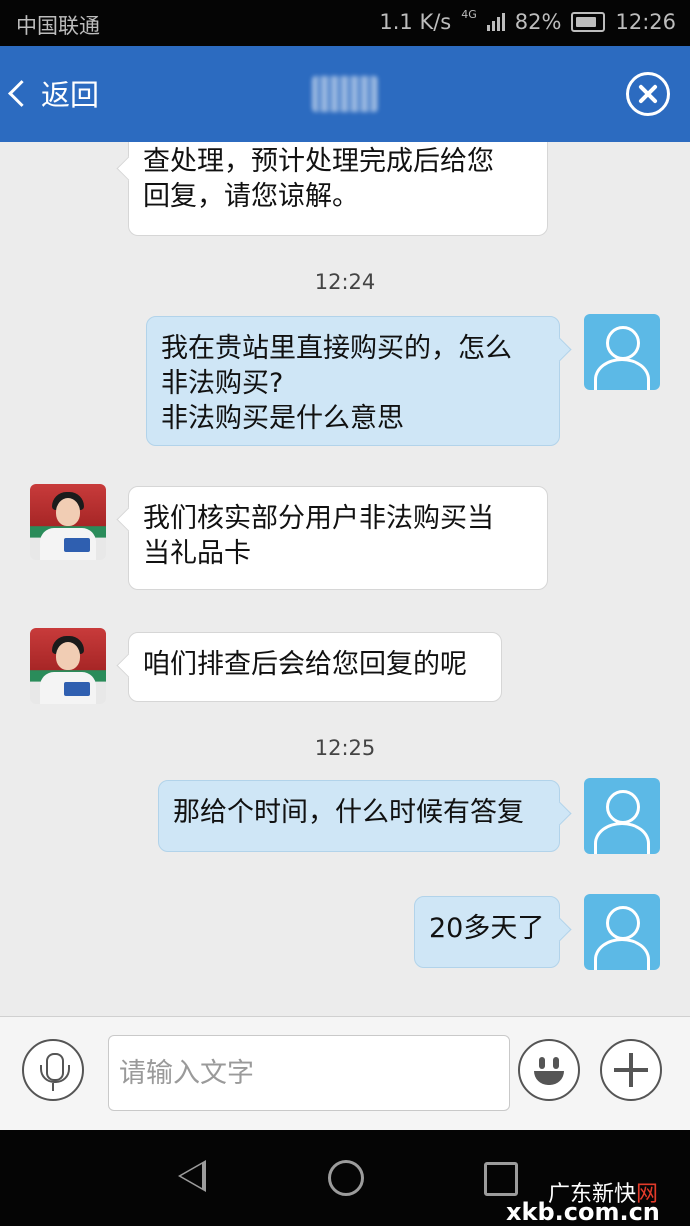 The image size is (690, 1226). I want to click on signal-icon, so click(495, 22).